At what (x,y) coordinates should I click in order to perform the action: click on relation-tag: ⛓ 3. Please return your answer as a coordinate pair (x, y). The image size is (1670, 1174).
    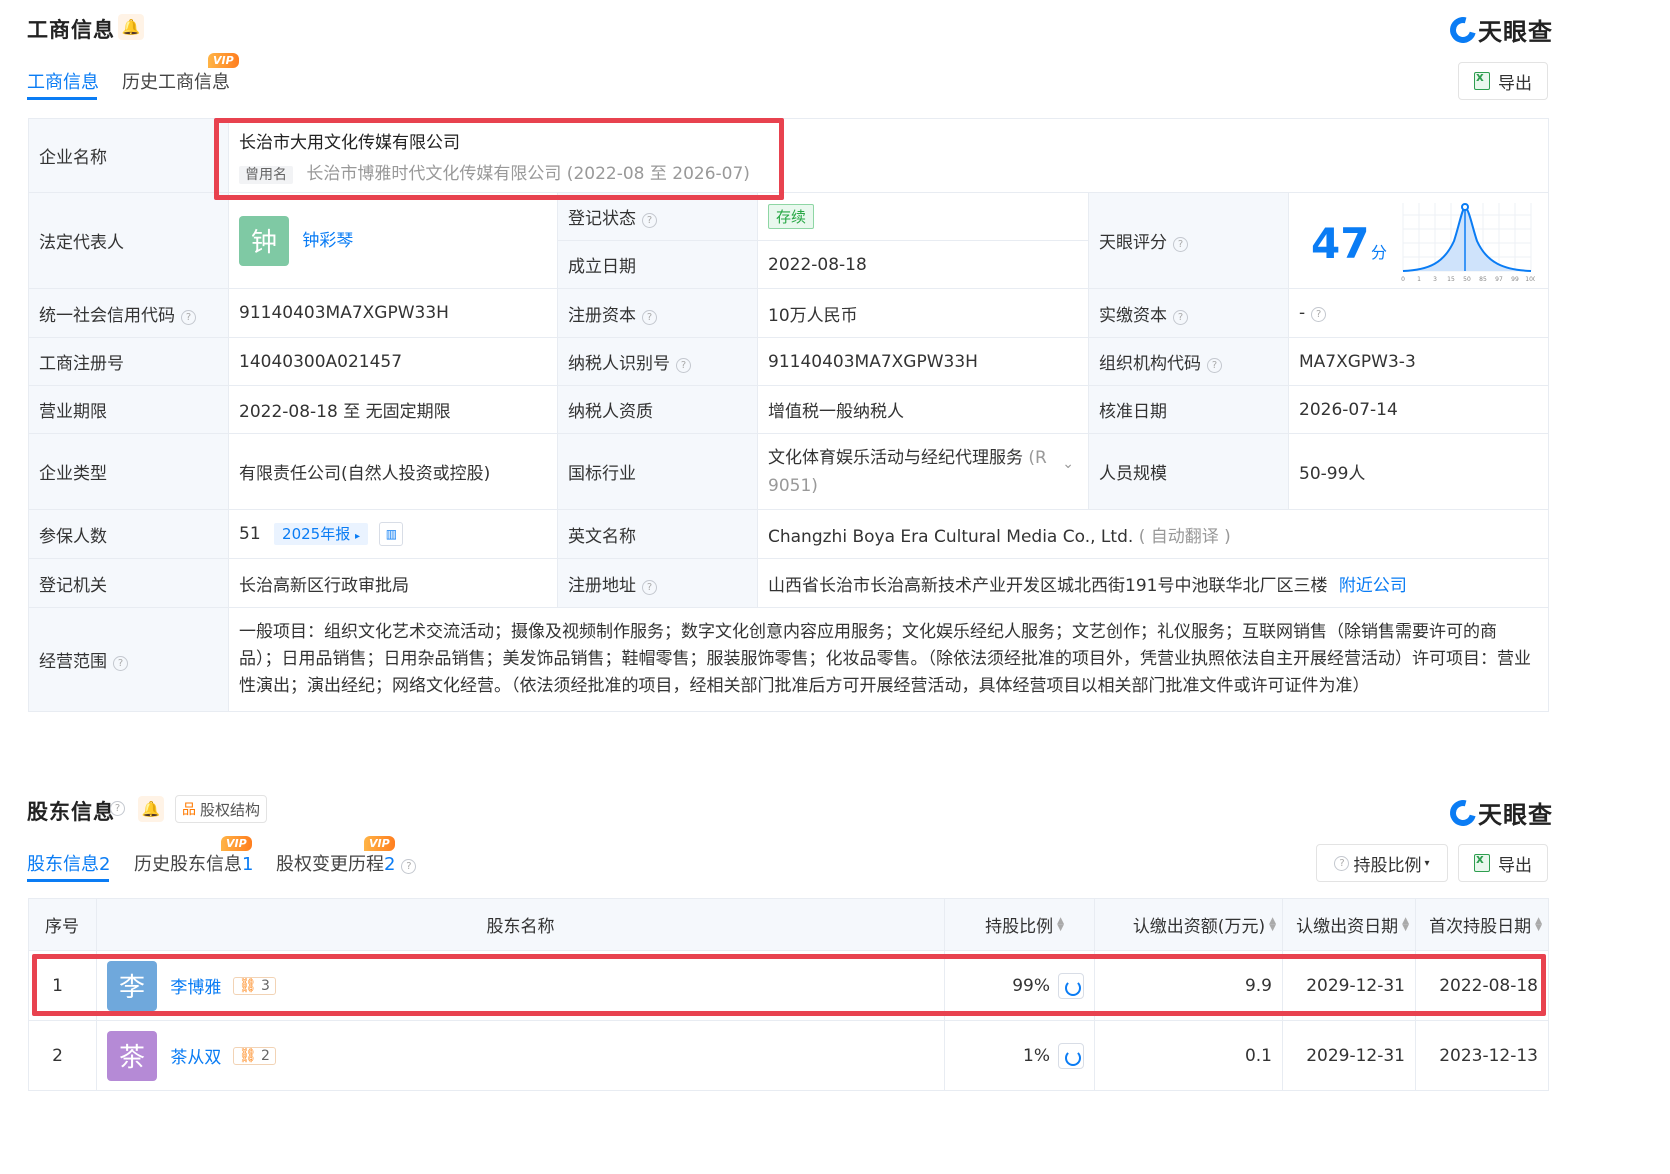
    Looking at the image, I should click on (254, 985).